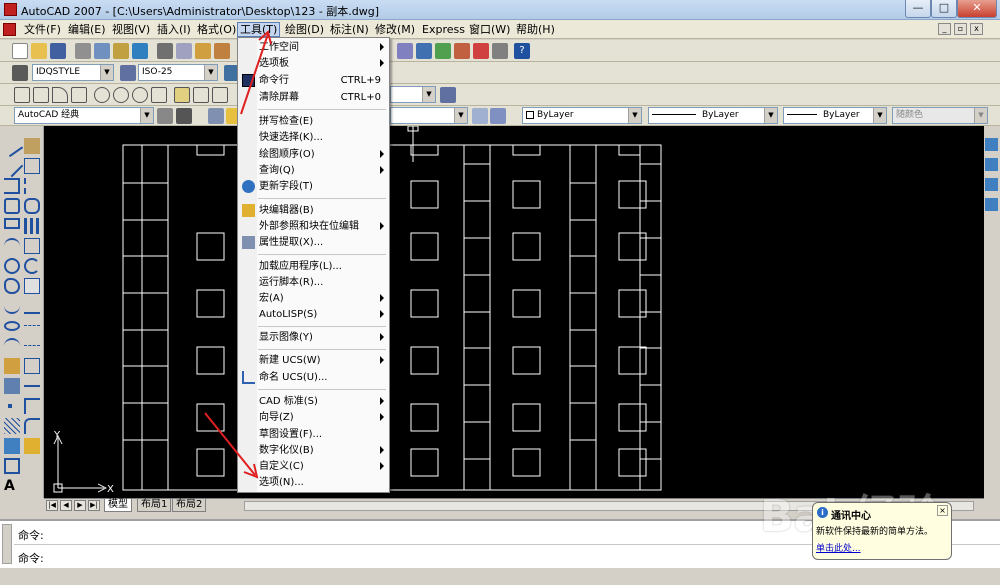  Describe the element at coordinates (216, 29) in the screenshot. I see `menu-format: 格式(O)` at that location.